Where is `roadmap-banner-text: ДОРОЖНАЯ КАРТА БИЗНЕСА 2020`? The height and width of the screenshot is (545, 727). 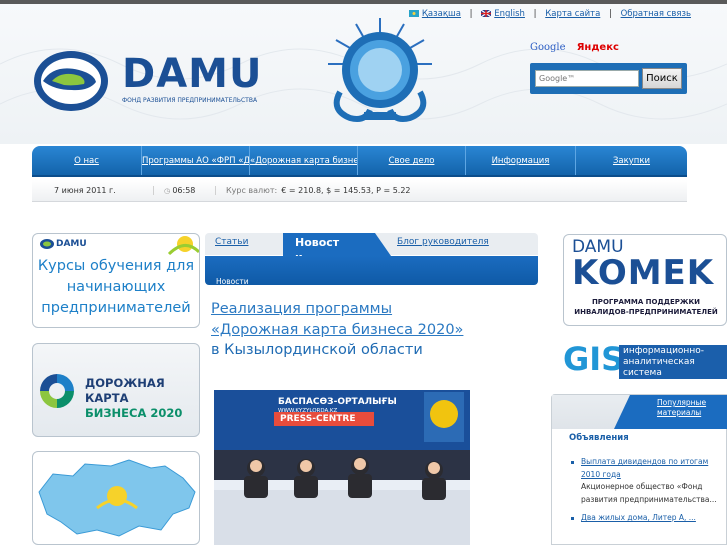 roadmap-banner-text: ДОРОЖНАЯ КАРТА БИЗНЕСА 2020 is located at coordinates (142, 398).